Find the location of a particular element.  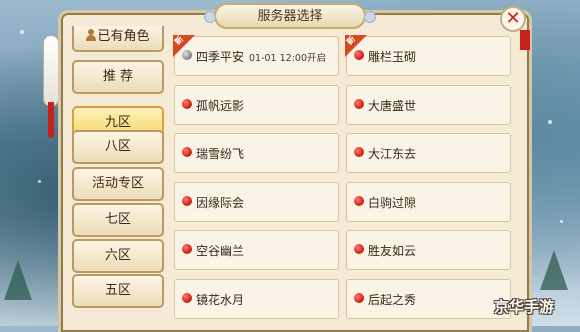

server-name: 大江东去 is located at coordinates (392, 154).